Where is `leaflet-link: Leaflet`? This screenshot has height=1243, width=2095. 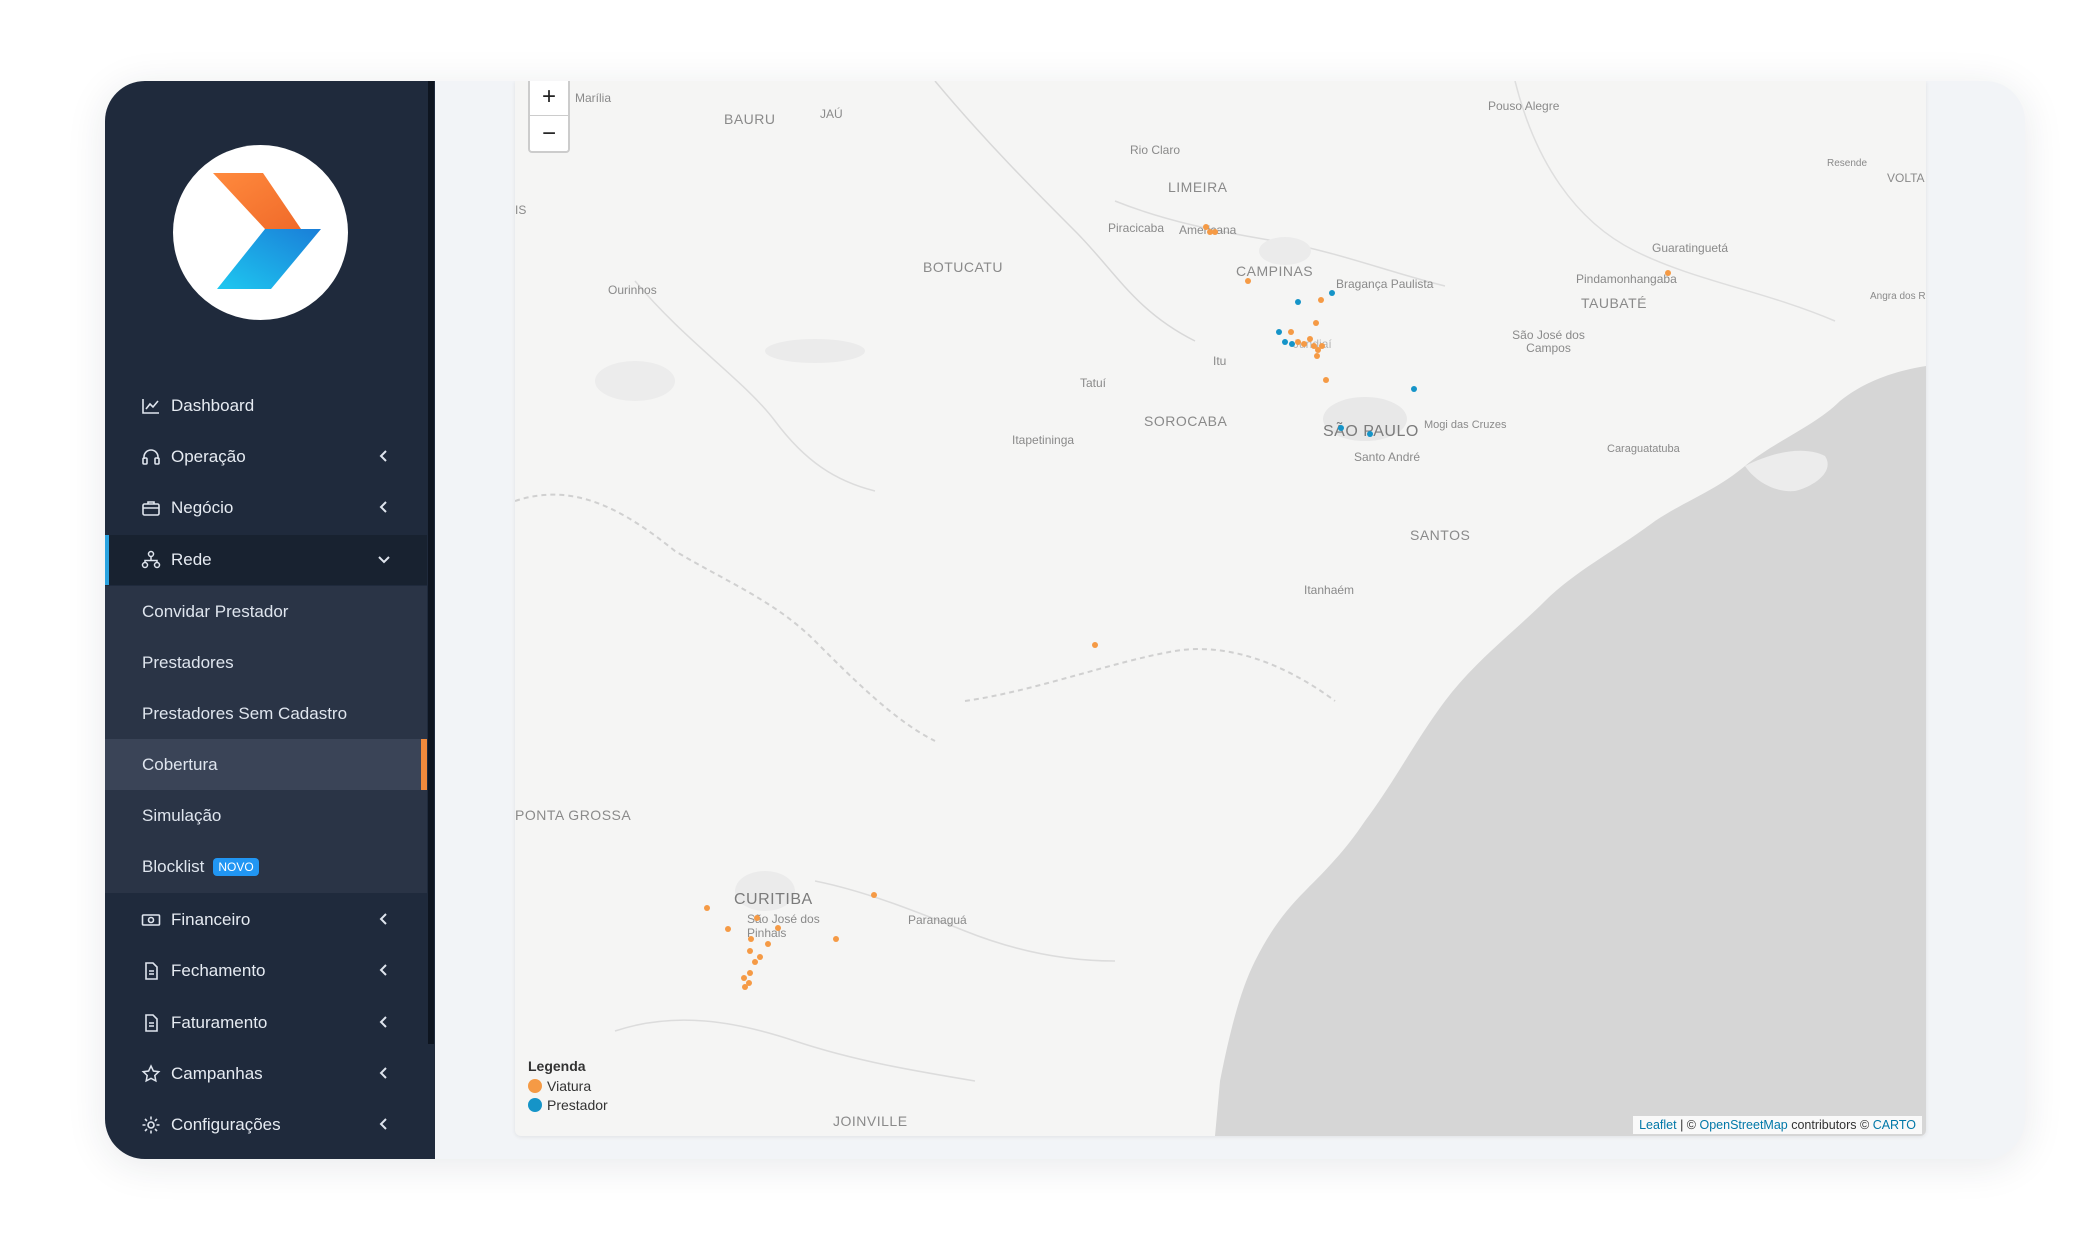 leaflet-link: Leaflet is located at coordinates (1658, 1125).